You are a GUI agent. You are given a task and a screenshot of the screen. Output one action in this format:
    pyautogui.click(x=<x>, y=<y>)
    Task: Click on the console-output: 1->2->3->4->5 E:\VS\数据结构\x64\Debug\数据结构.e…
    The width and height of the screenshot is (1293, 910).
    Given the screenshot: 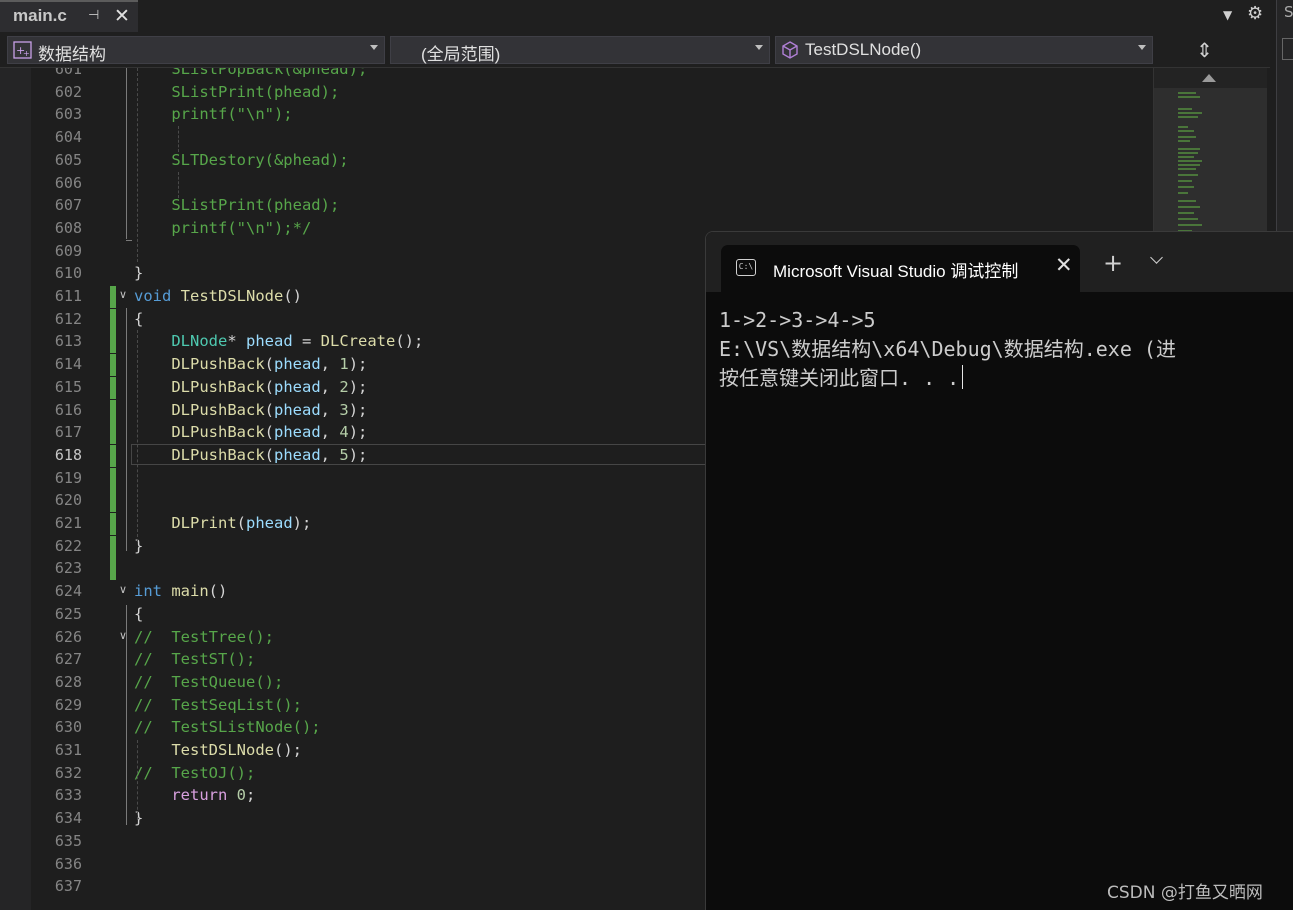 What is the action you would take?
    pyautogui.click(x=947, y=349)
    